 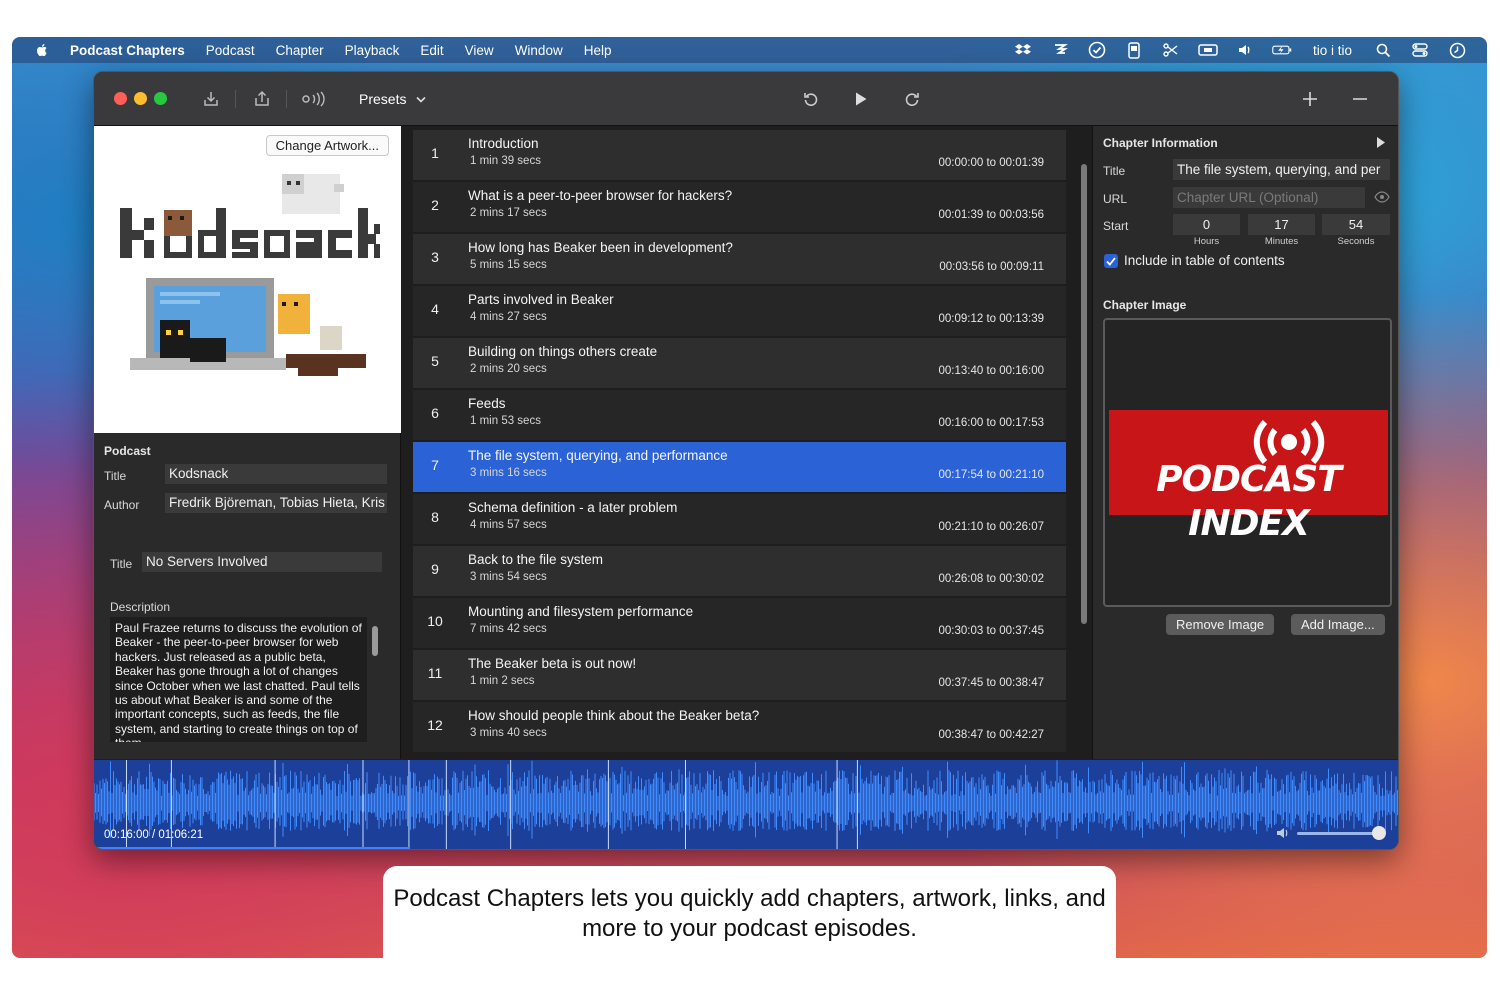 What do you see at coordinates (375, 641) in the screenshot?
I see `description-scrollbar` at bounding box center [375, 641].